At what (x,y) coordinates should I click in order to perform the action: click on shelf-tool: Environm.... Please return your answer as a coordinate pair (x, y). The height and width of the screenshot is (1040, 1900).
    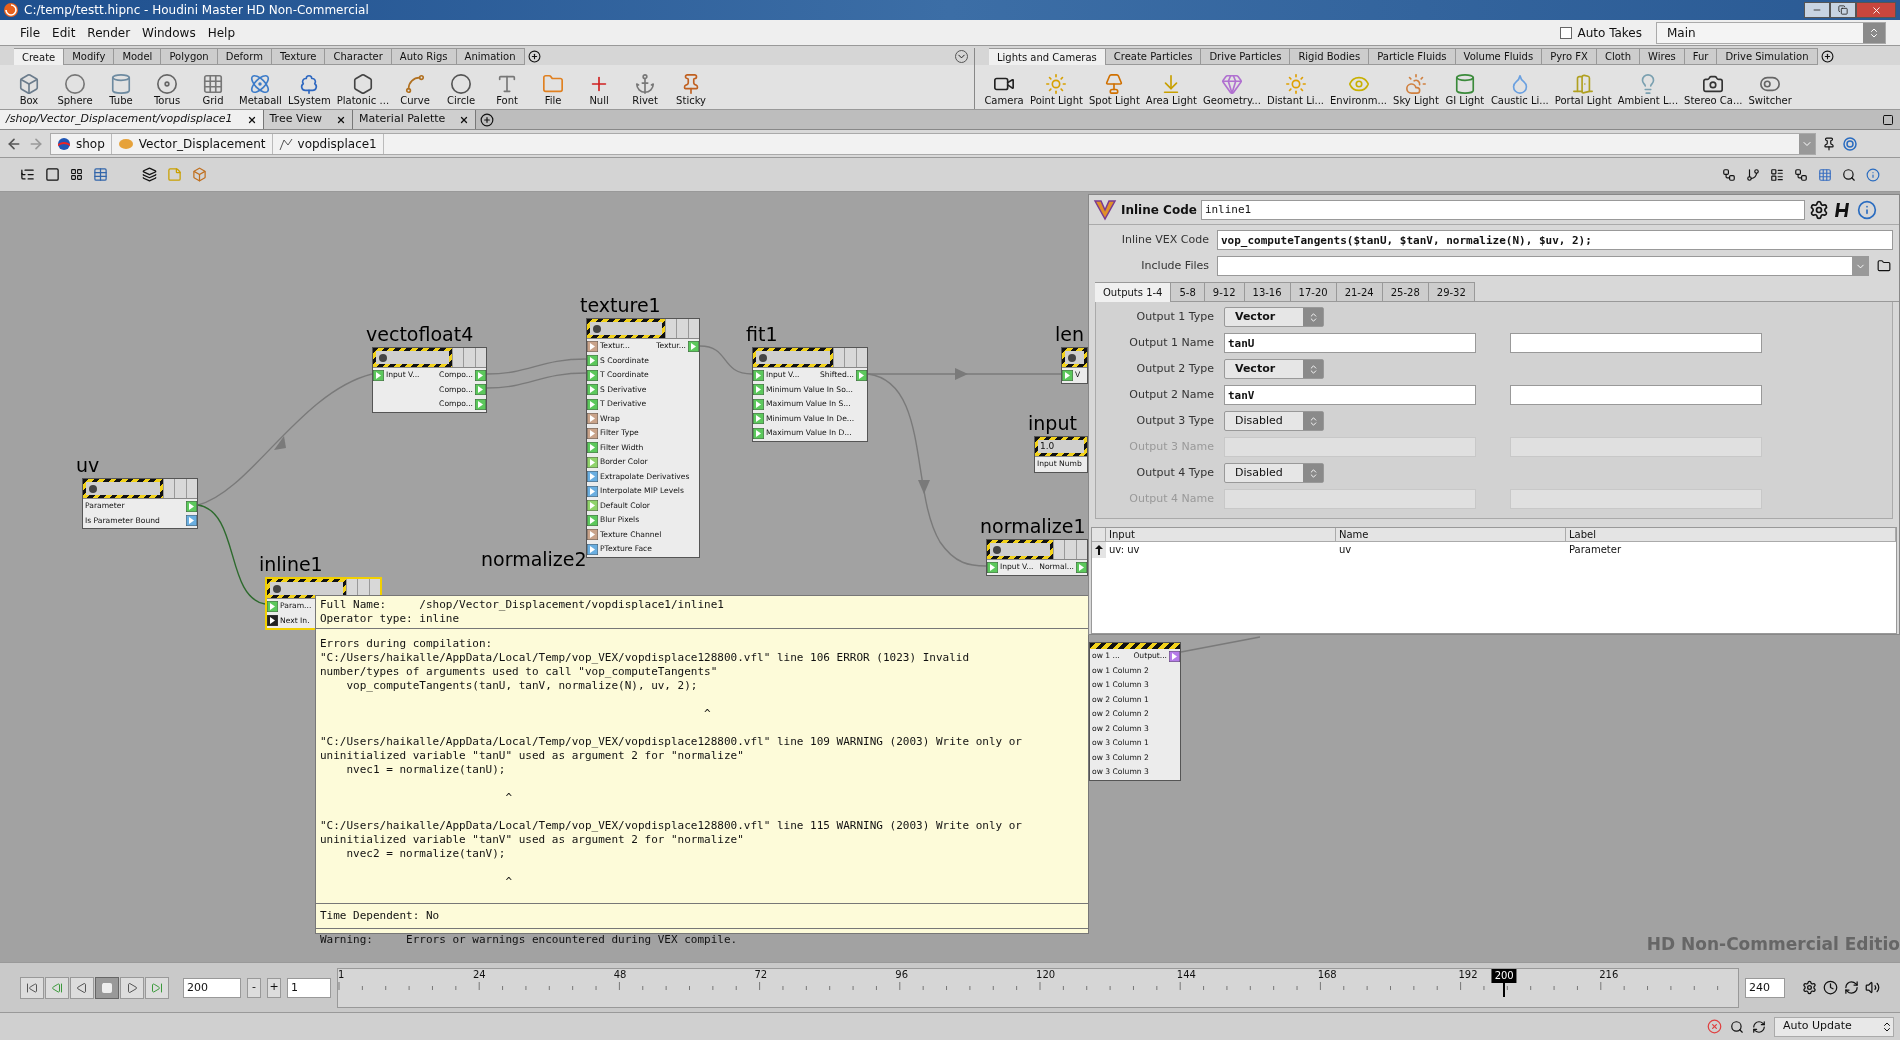
    Looking at the image, I should click on (1359, 90).